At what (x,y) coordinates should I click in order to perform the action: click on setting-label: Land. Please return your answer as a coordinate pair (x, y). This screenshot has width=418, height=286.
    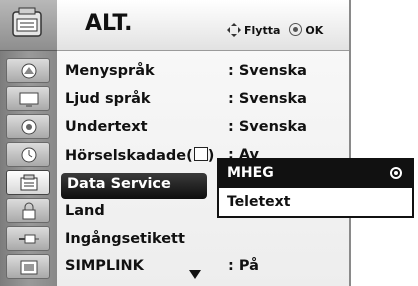
    Looking at the image, I should click on (85, 211).